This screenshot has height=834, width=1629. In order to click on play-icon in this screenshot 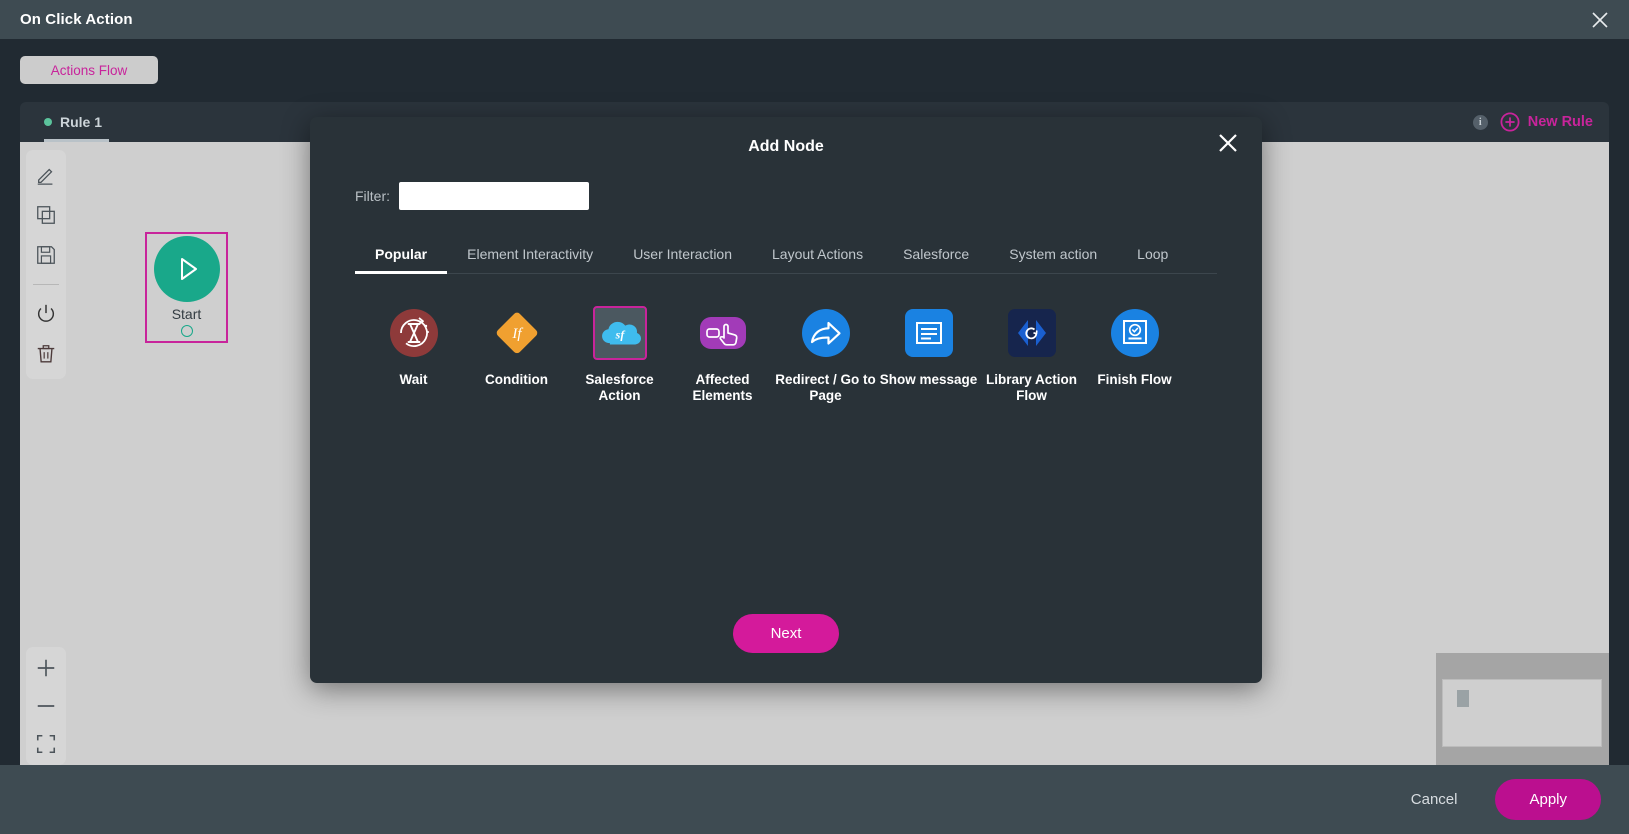, I will do `click(188, 269)`.